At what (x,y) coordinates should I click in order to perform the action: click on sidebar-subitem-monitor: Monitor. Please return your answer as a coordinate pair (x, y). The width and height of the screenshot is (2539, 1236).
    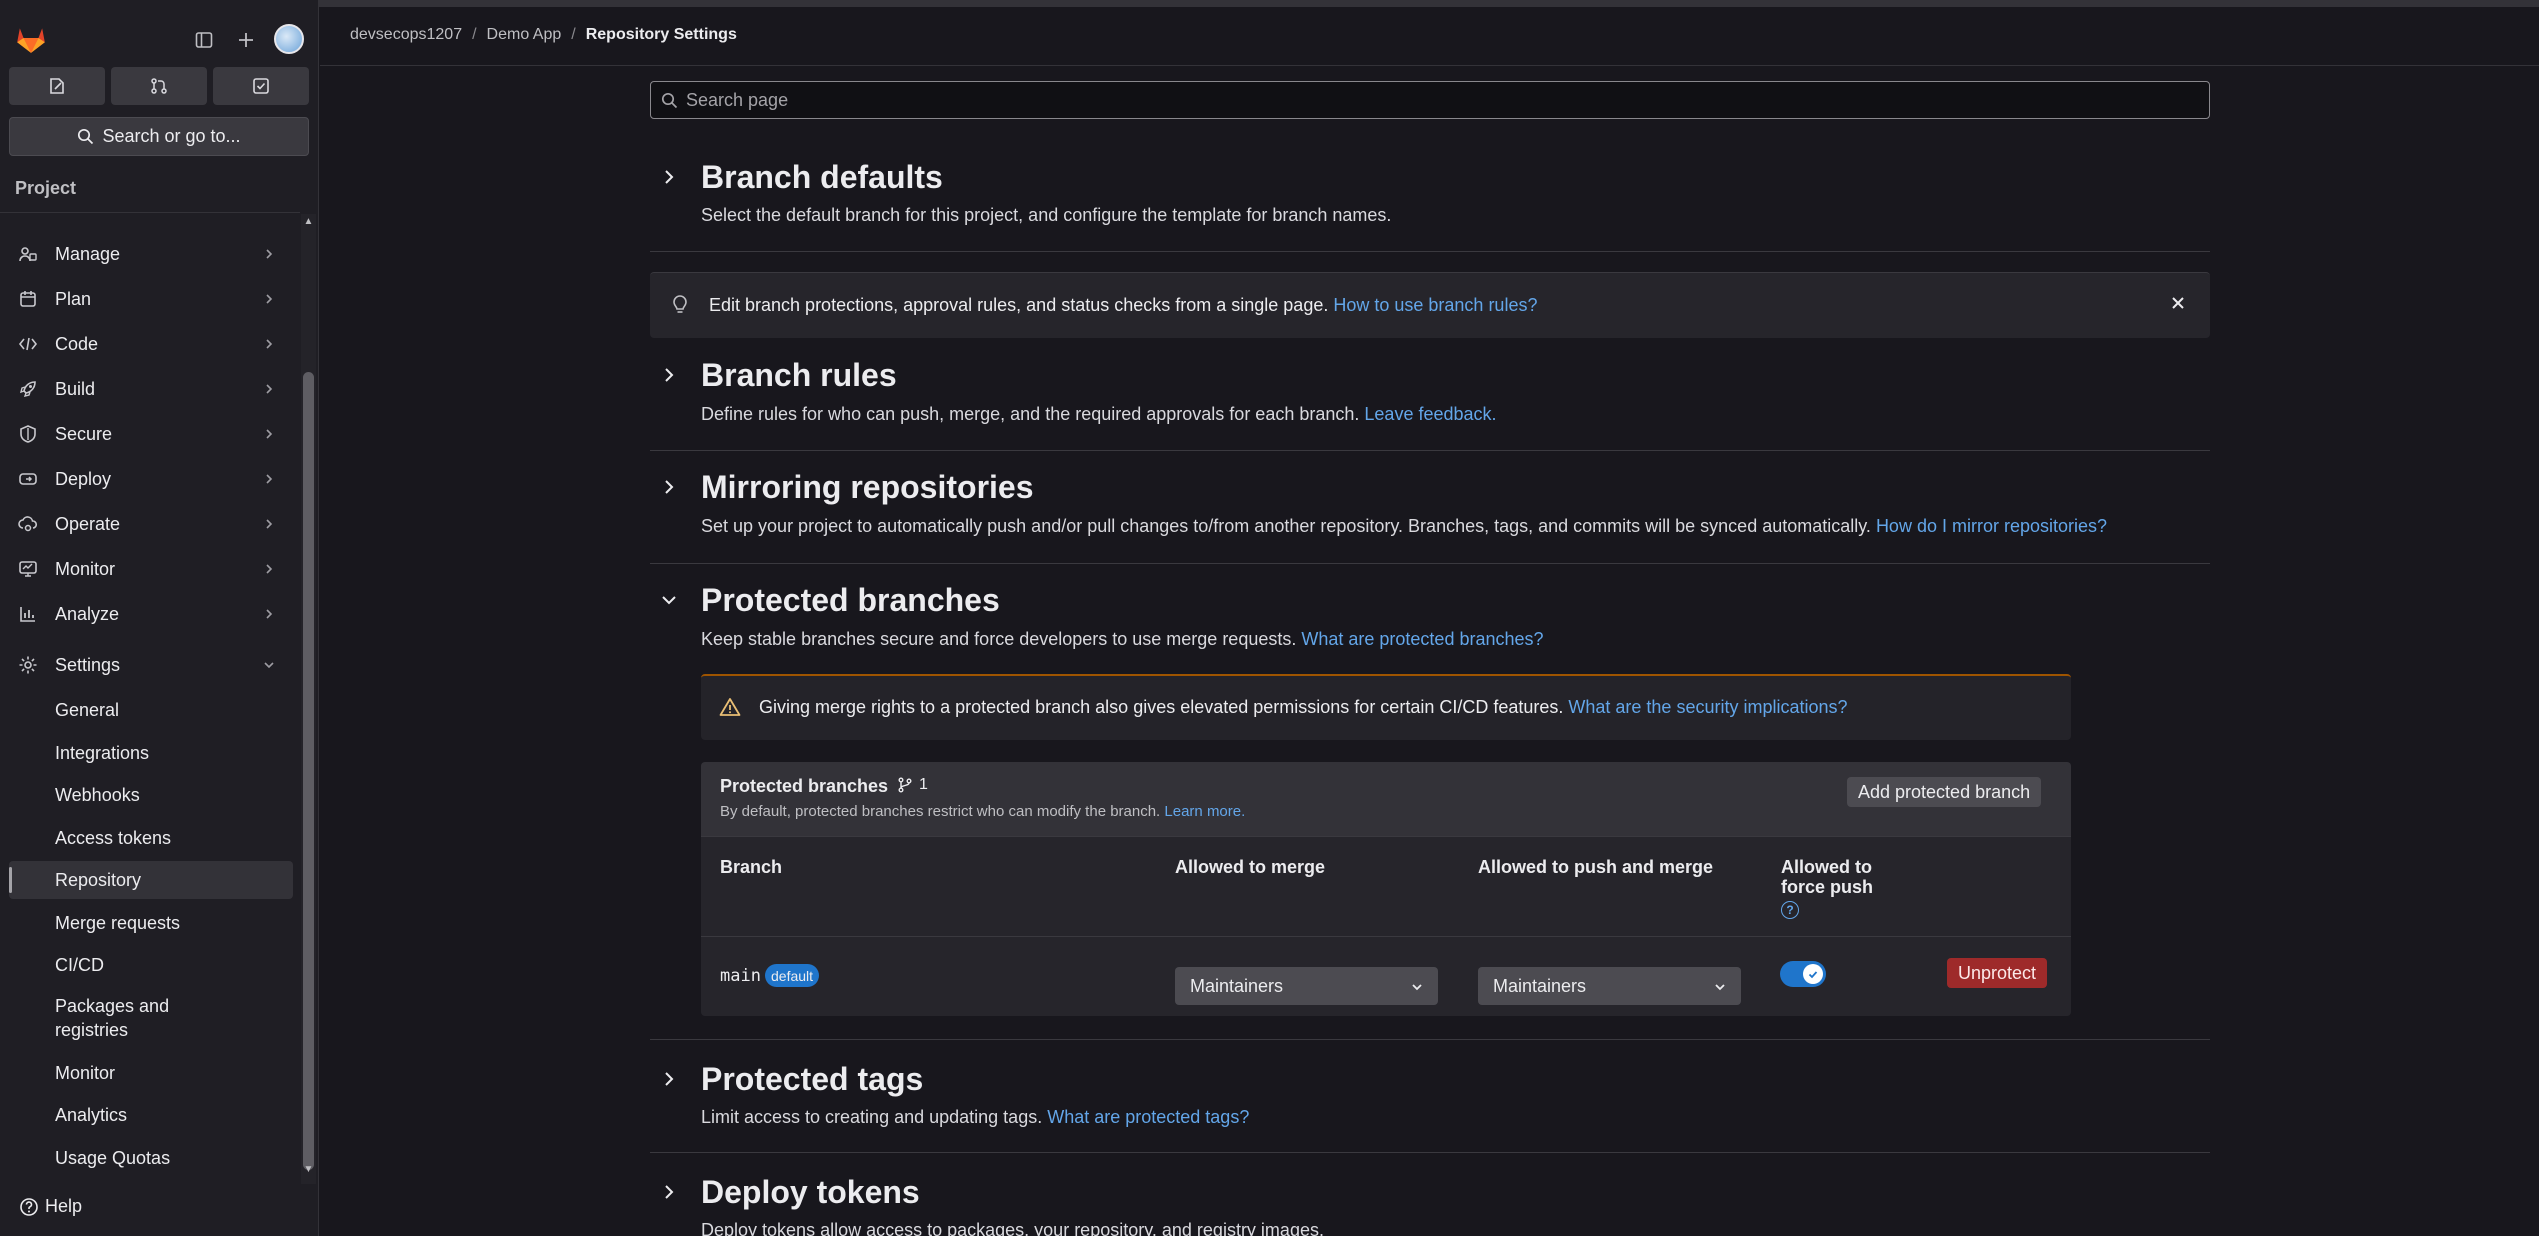
    Looking at the image, I should click on (151, 1073).